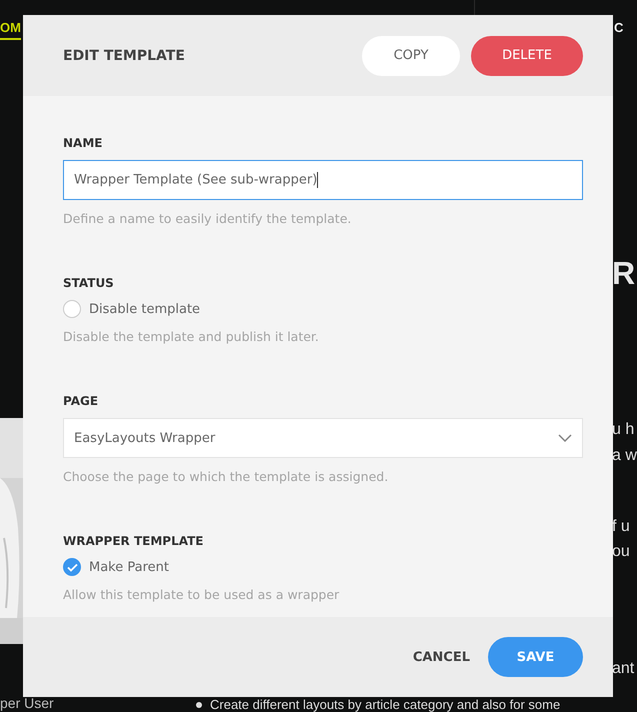 The width and height of the screenshot is (637, 712). I want to click on field-label: NAME, so click(83, 143).